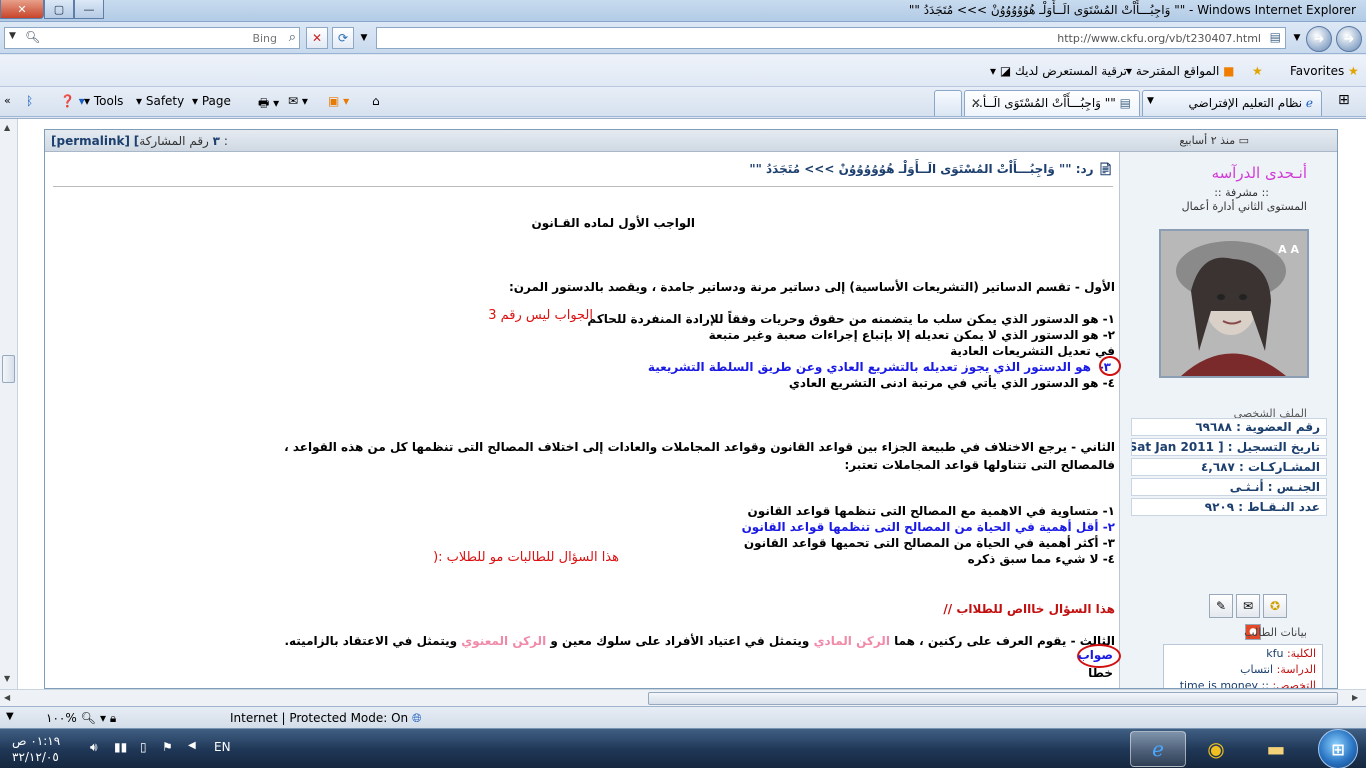 The width and height of the screenshot is (1366, 768). Describe the element at coordinates (1275, 37) in the screenshot. I see `page-icon: ▤` at that location.